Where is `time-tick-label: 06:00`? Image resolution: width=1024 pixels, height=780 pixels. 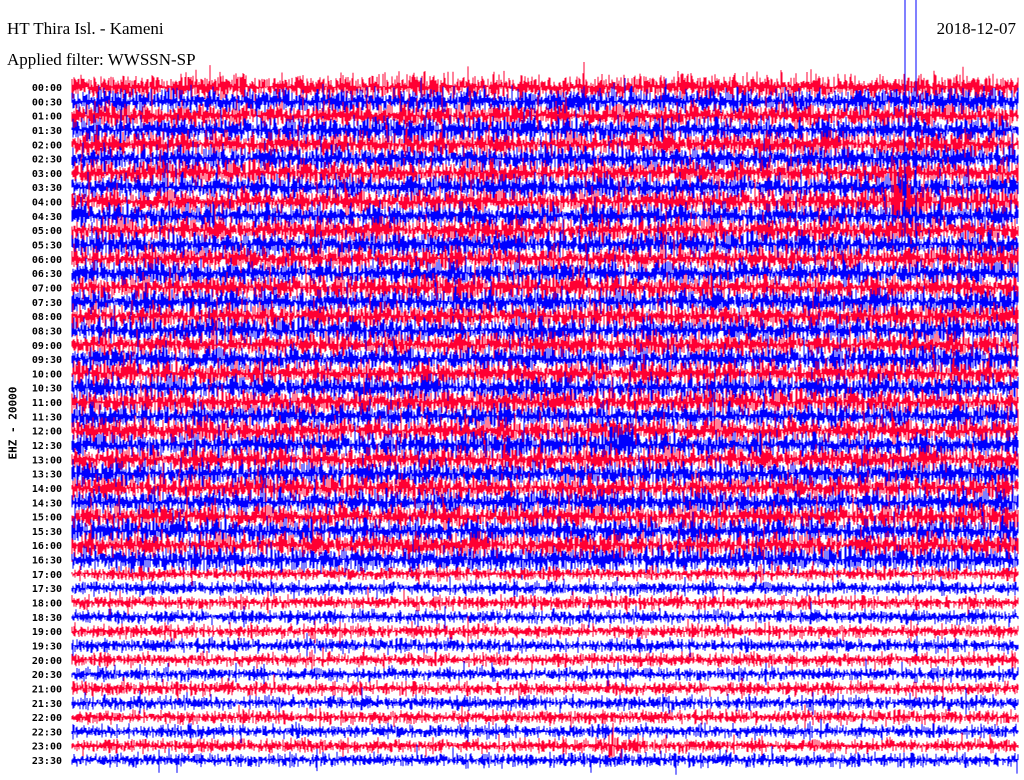 time-tick-label: 06:00 is located at coordinates (47, 260).